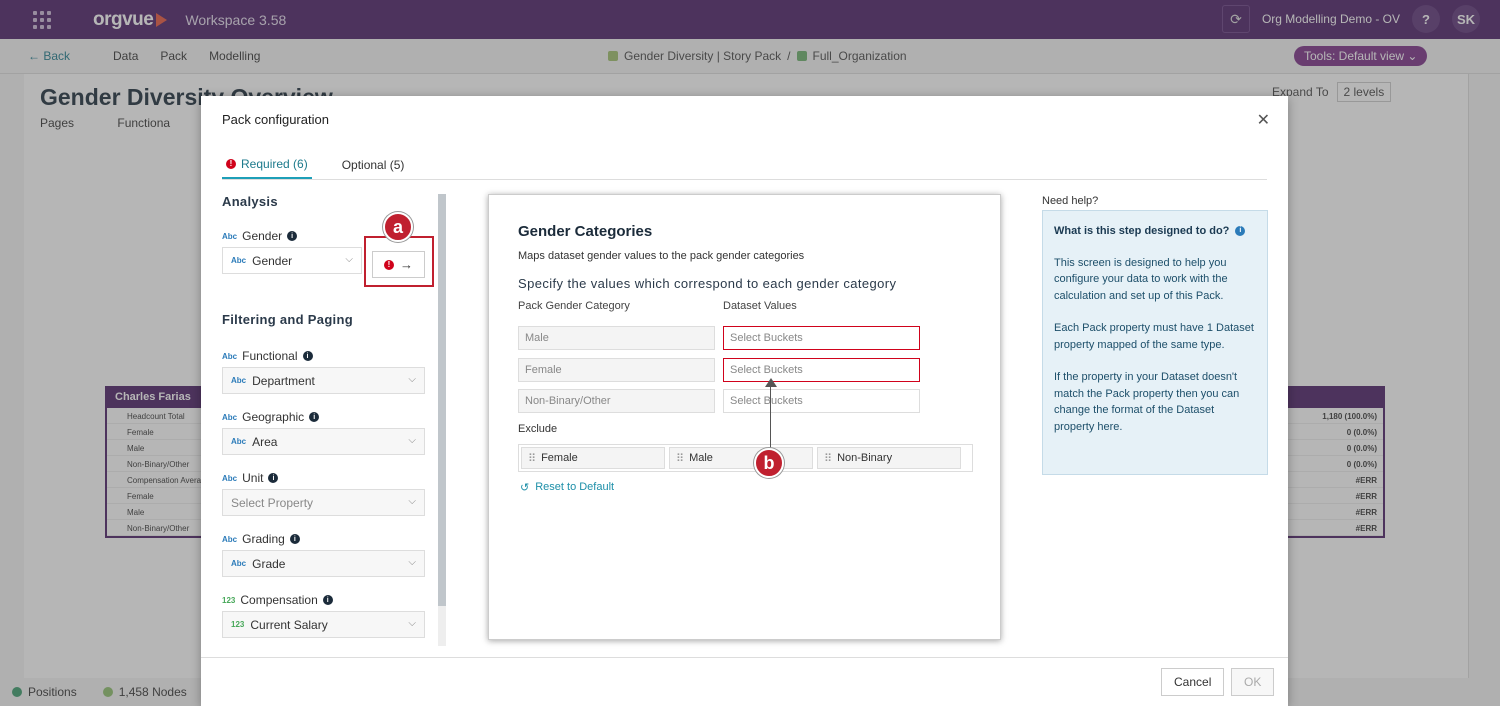  I want to click on bucket-select-nonbinary: Select Buckets, so click(821, 401).